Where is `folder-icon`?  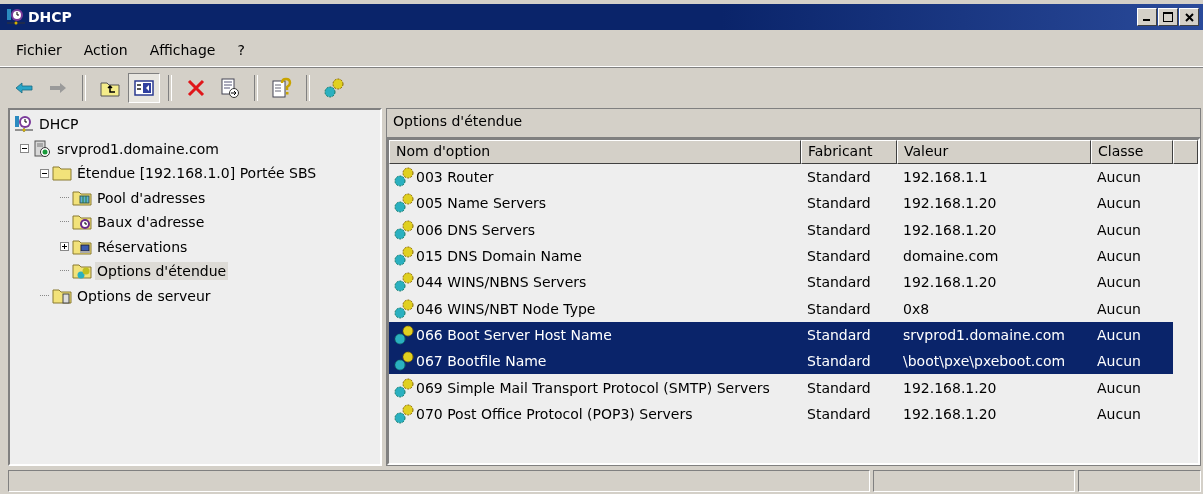 folder-icon is located at coordinates (62, 173).